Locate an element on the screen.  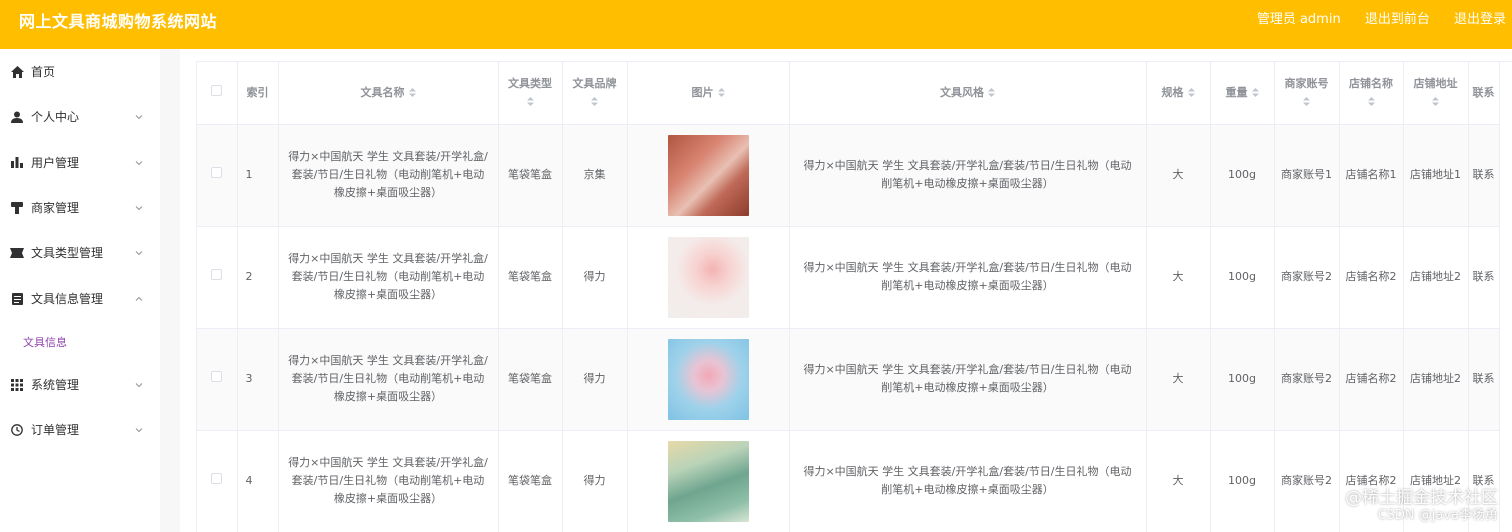
sidebar-subitem-stationery-info: 文具信息 is located at coordinates (45, 342).